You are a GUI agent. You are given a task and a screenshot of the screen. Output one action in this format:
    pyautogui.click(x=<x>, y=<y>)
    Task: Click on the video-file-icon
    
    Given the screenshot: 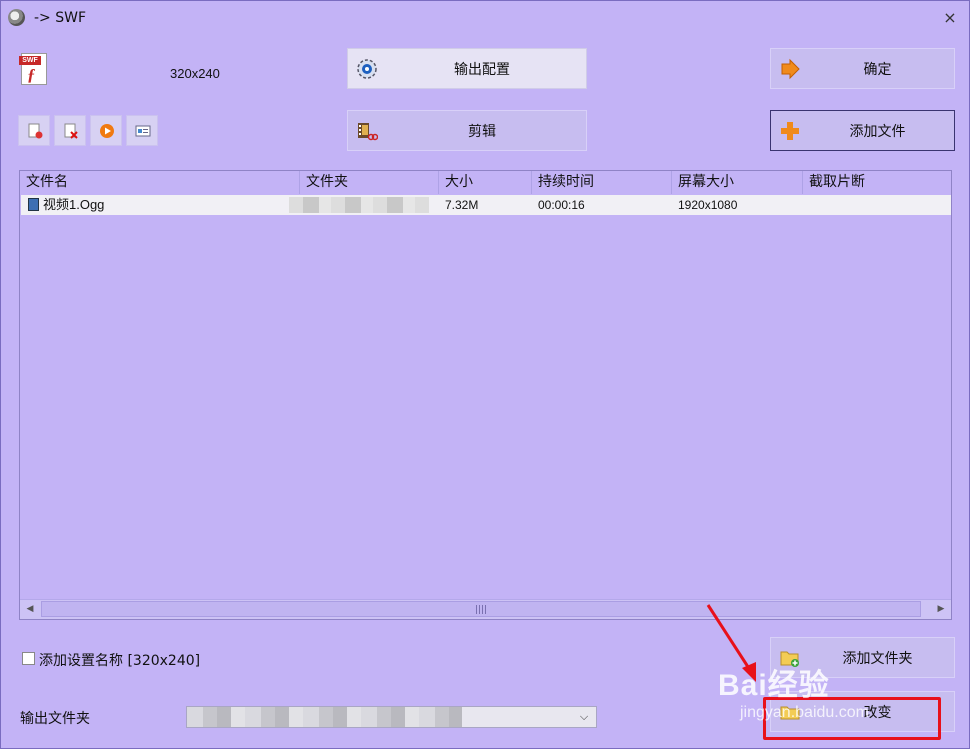 What is the action you would take?
    pyautogui.click(x=33, y=204)
    